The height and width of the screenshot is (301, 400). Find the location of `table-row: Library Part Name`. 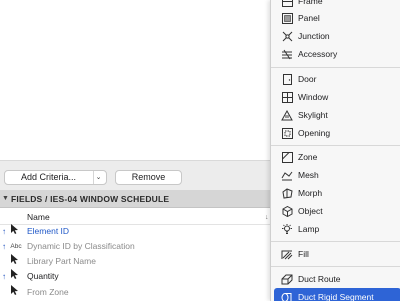

table-row: Library Part Name is located at coordinates (135, 261).